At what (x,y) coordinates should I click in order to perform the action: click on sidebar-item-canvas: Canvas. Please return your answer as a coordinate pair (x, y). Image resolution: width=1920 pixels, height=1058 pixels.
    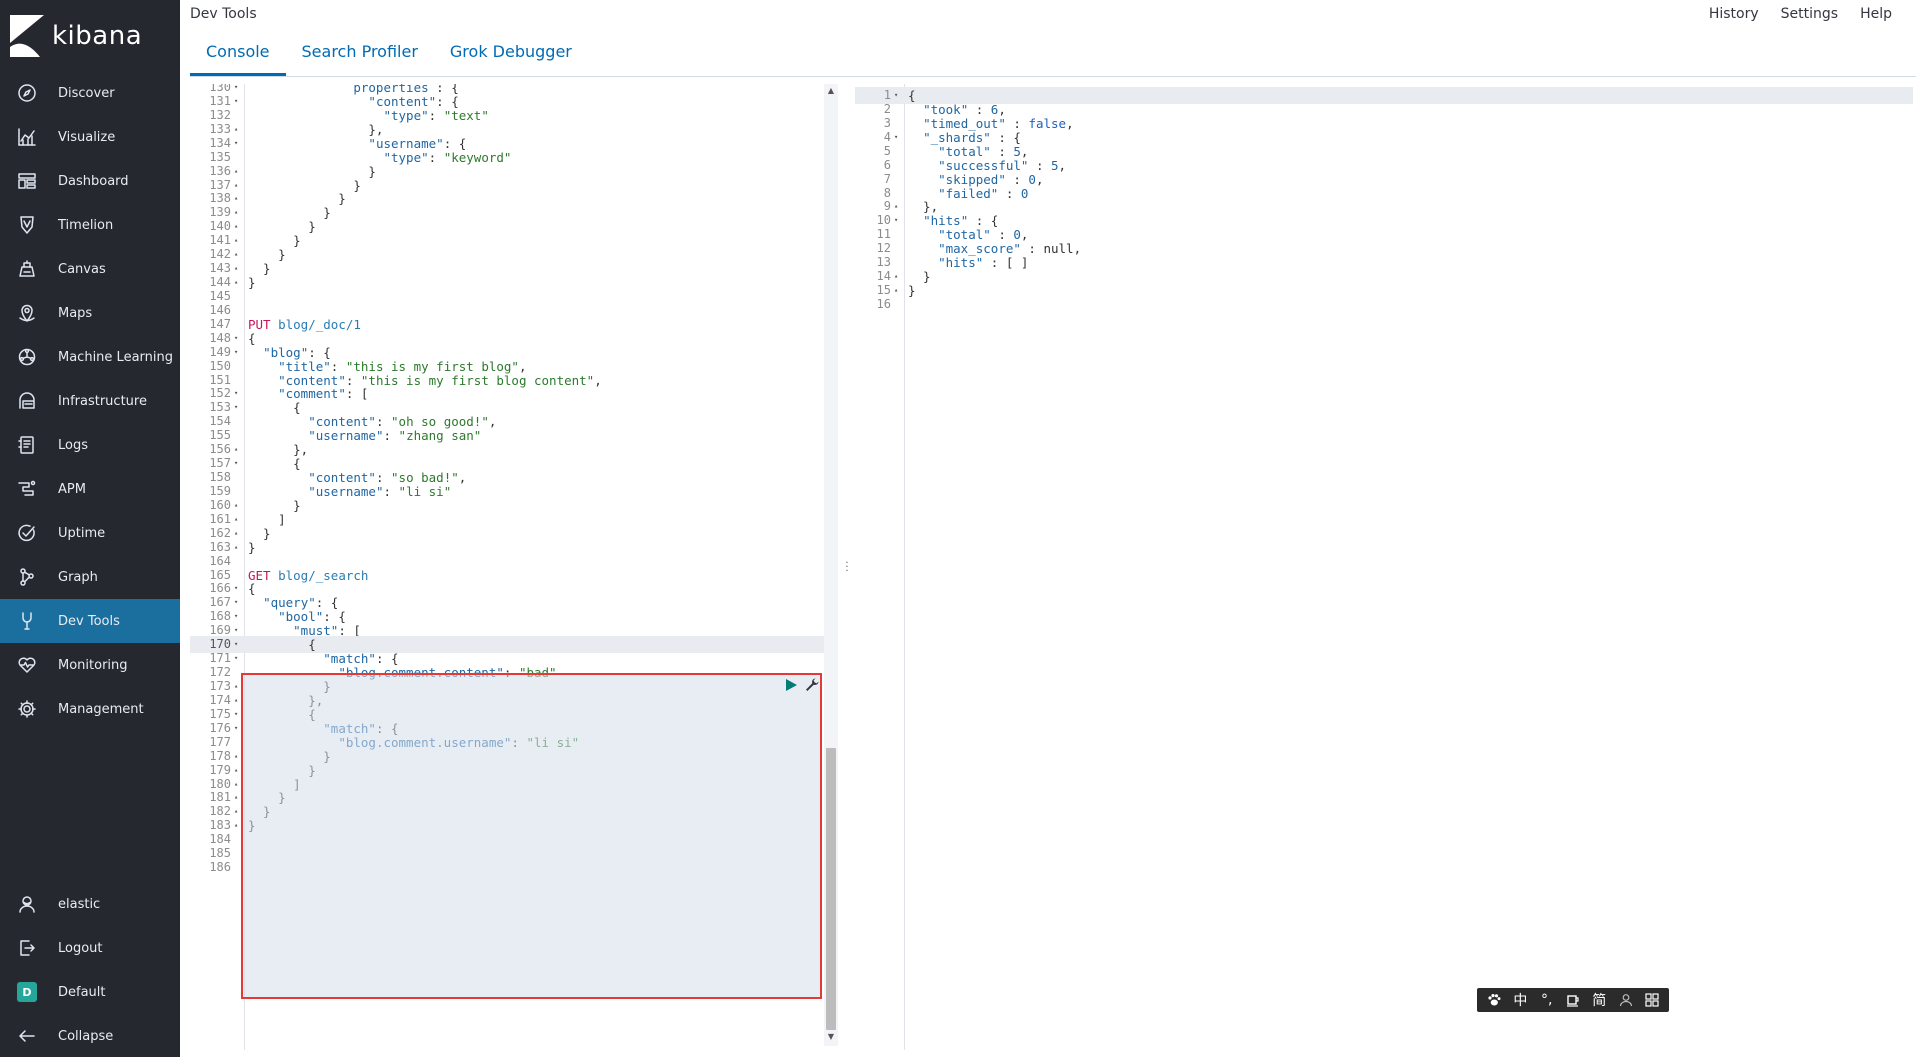
    Looking at the image, I should click on (90, 269).